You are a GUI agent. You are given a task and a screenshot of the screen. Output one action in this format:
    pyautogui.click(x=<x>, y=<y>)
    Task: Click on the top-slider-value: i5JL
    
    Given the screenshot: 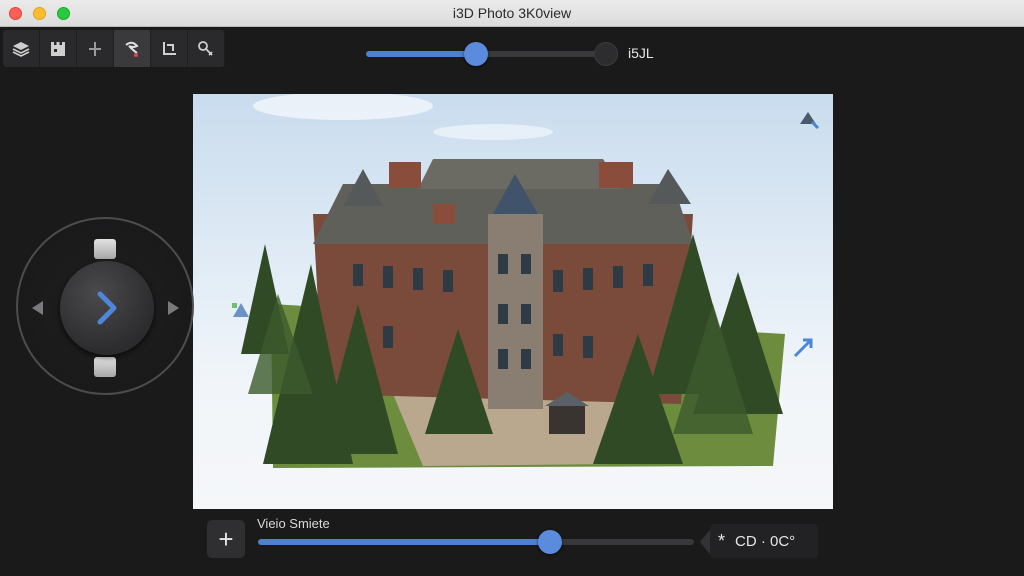 What is the action you would take?
    pyautogui.click(x=641, y=53)
    